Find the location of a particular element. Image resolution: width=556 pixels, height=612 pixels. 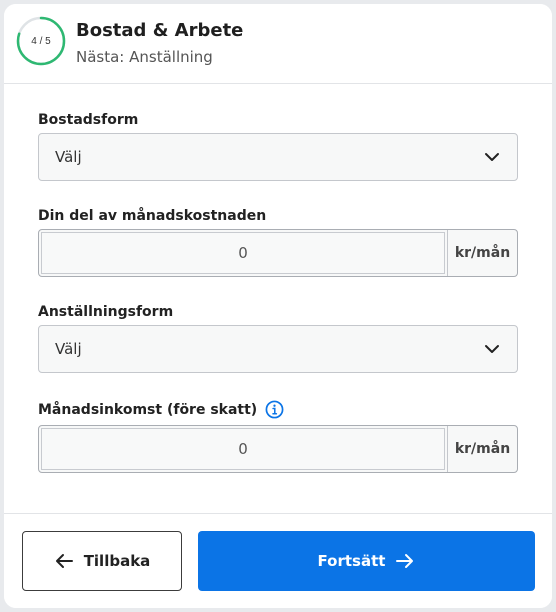

income-unit: kr/mån is located at coordinates (482, 449).